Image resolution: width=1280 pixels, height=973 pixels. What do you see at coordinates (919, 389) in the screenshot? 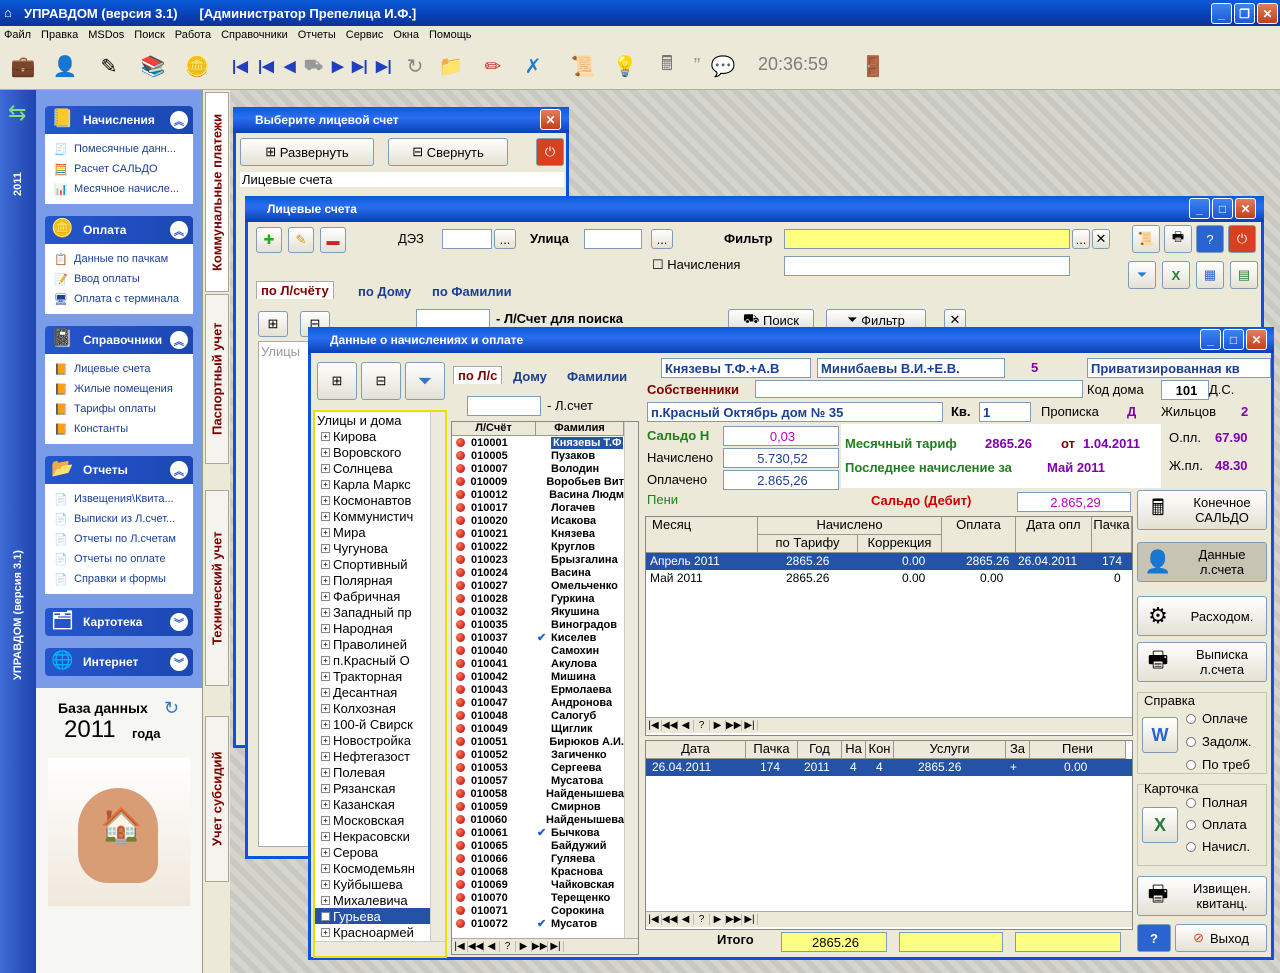
I see `owners-field` at bounding box center [919, 389].